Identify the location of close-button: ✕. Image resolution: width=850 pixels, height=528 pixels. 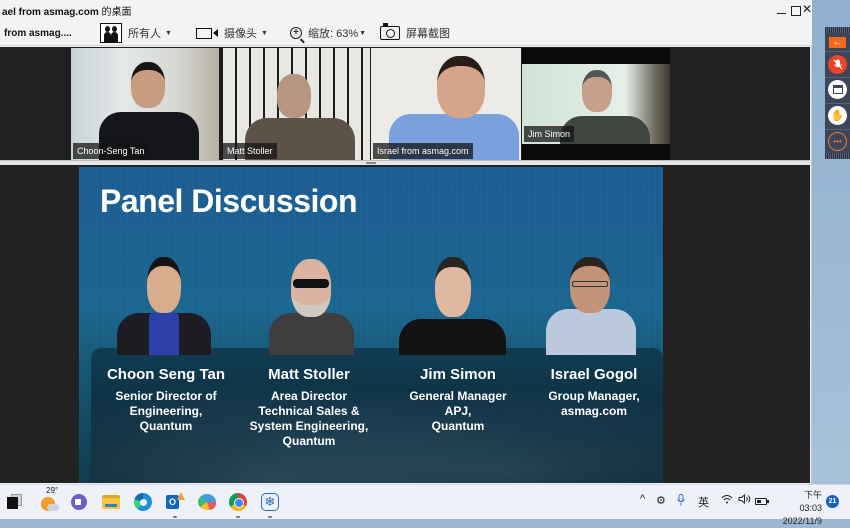
(807, 9).